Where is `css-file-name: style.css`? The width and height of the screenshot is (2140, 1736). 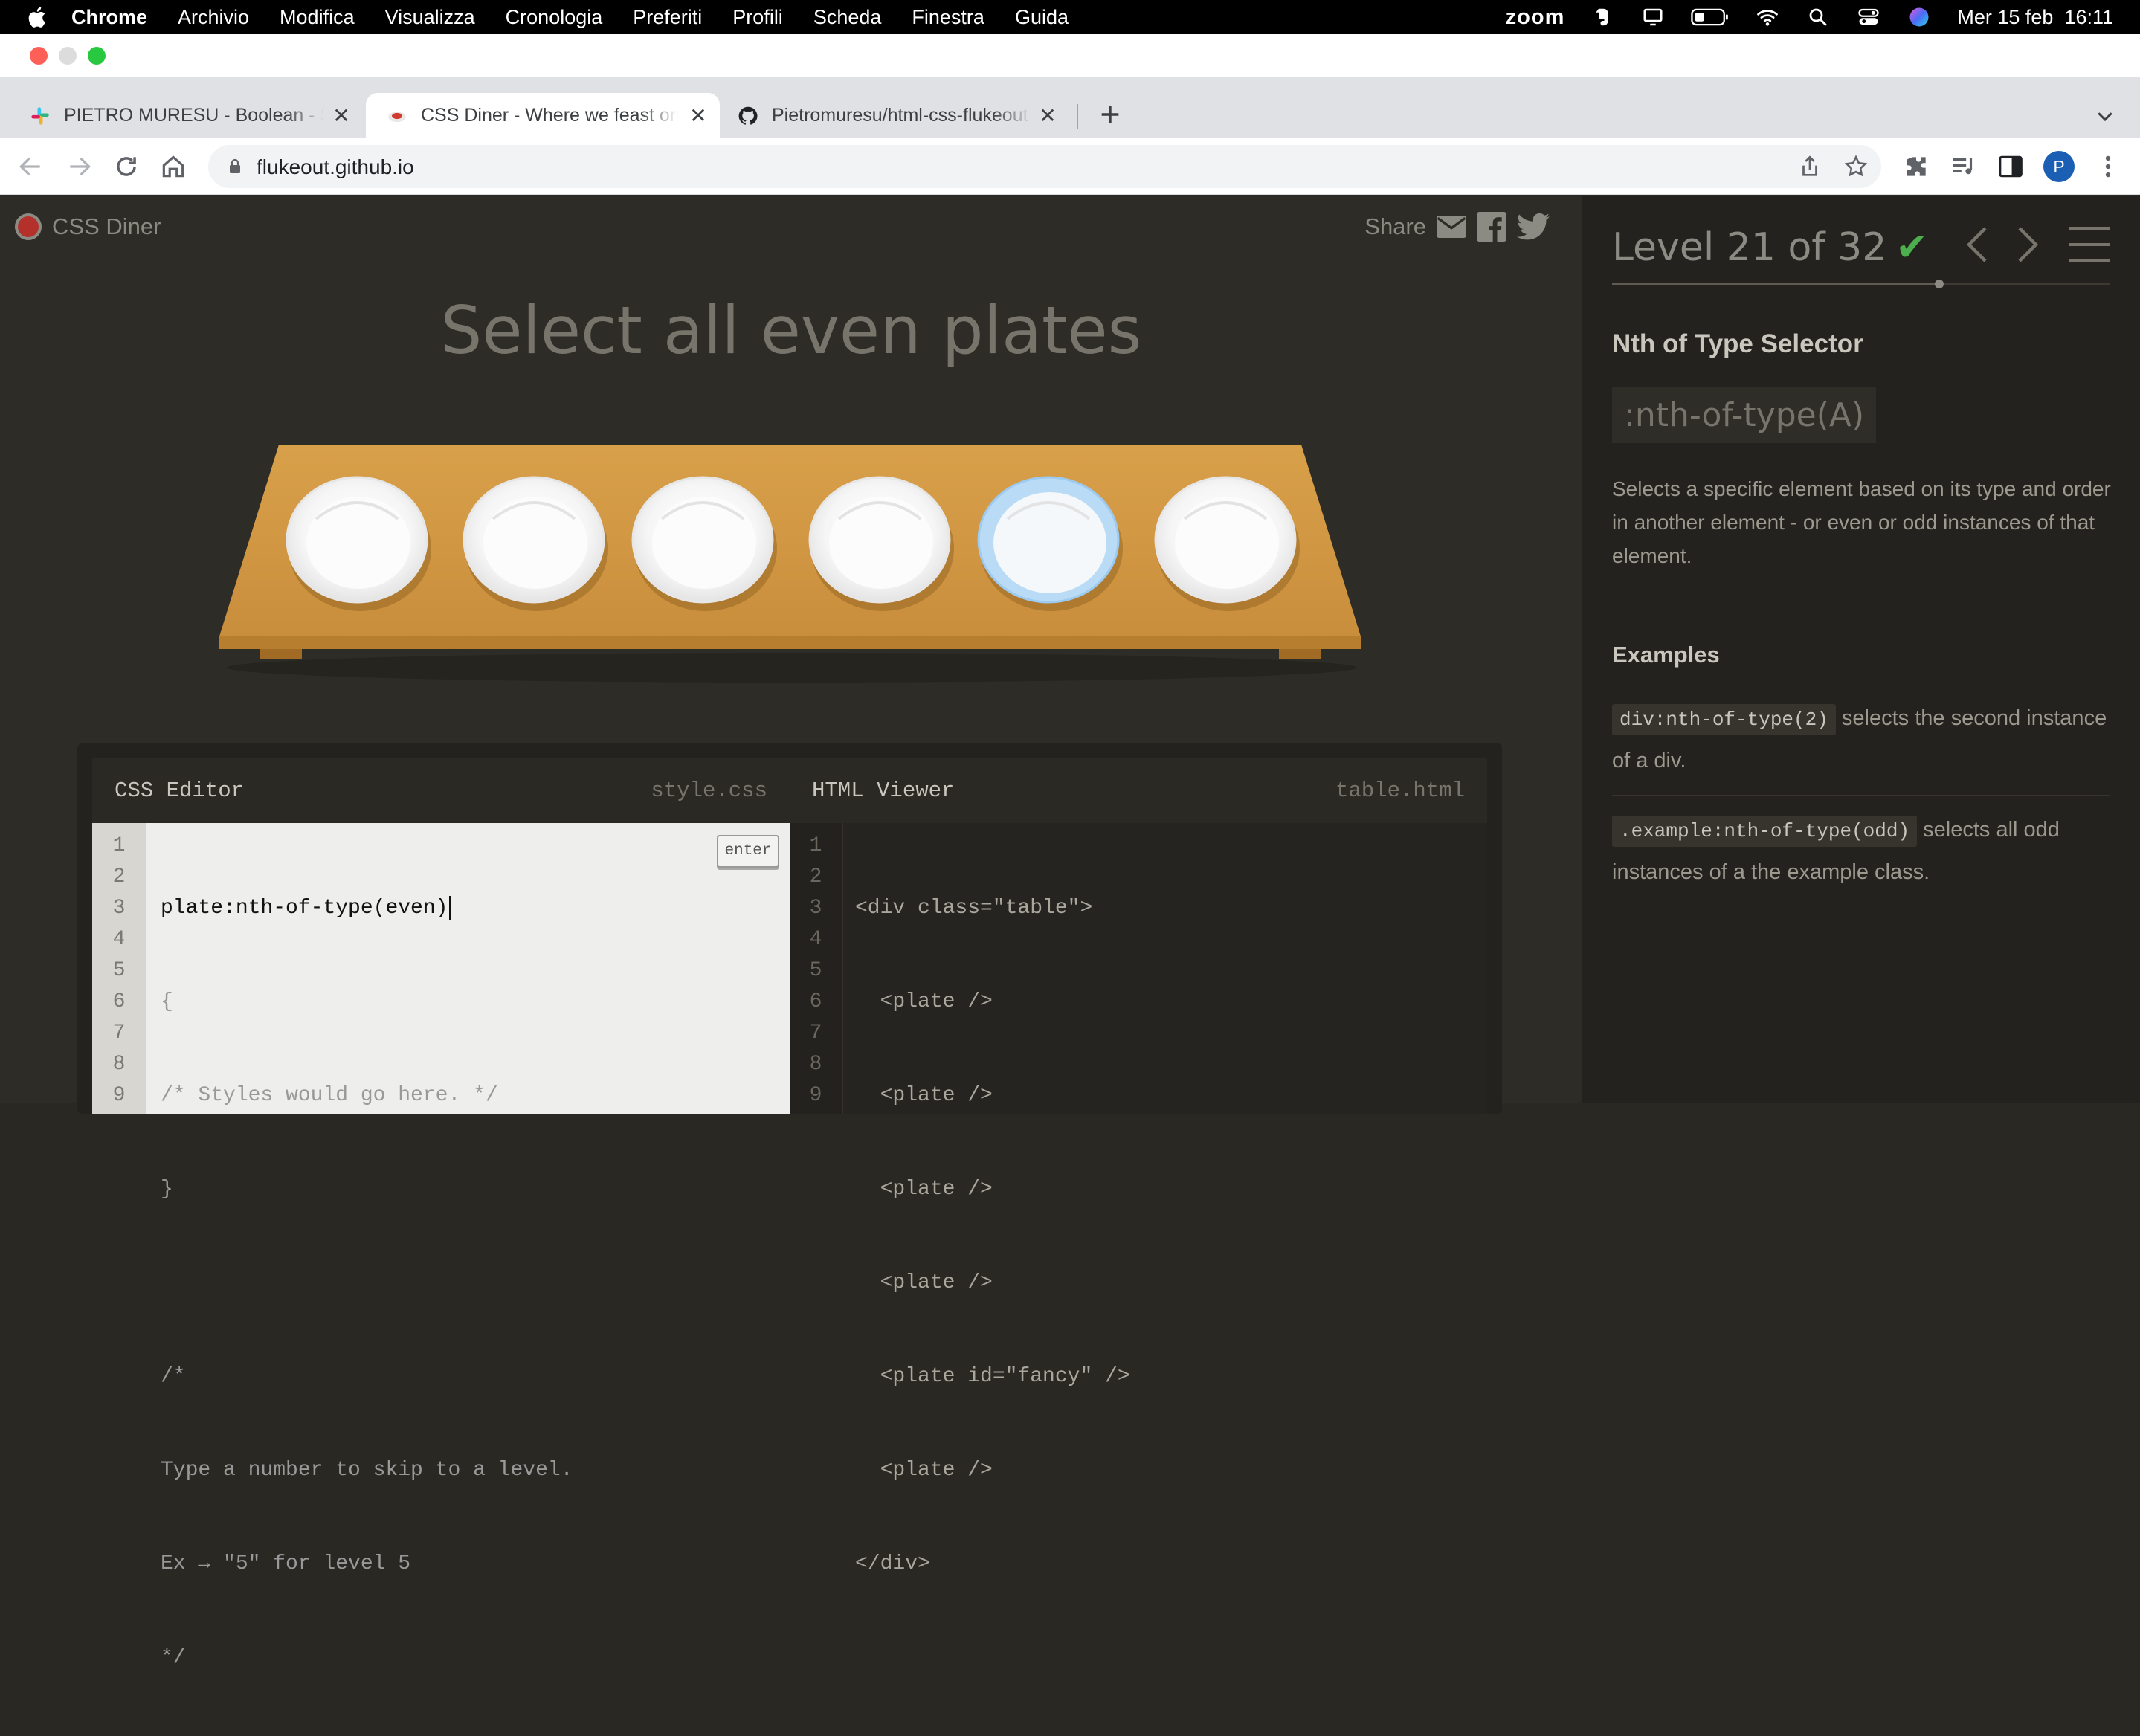
css-file-name: style.css is located at coordinates (709, 790).